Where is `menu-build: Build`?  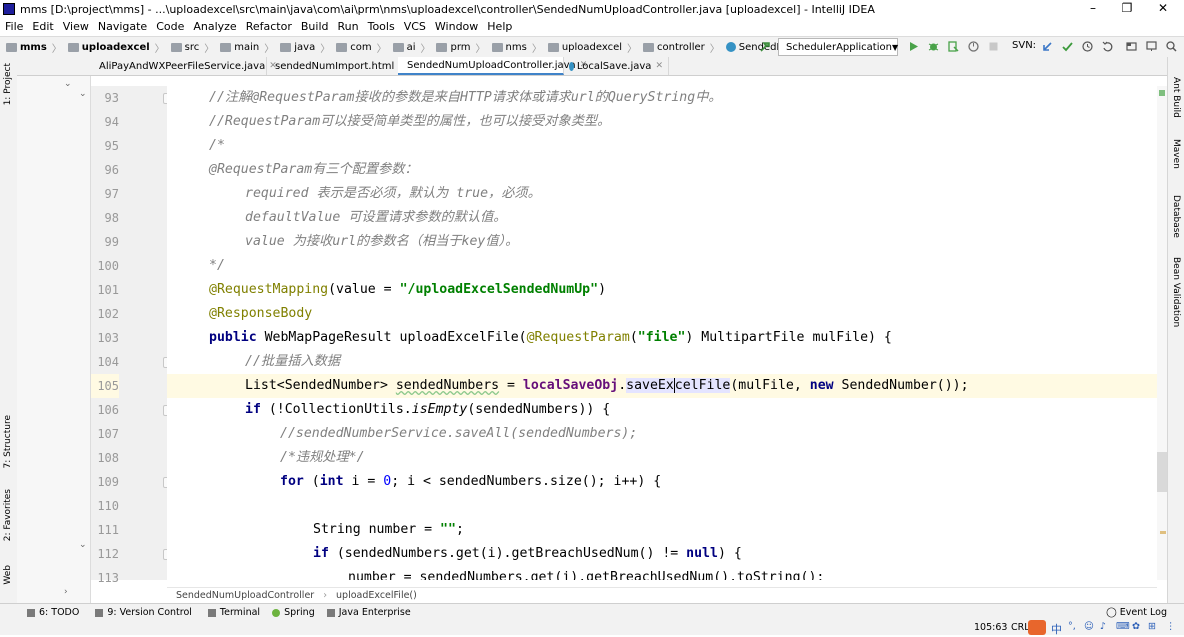
menu-build: Build is located at coordinates (315, 26).